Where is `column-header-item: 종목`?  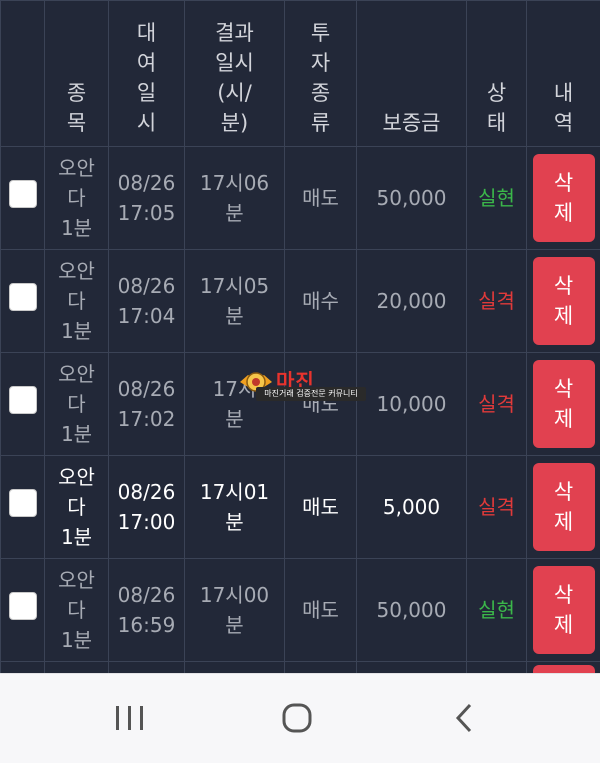
column-header-item: 종목 is located at coordinates (76, 73).